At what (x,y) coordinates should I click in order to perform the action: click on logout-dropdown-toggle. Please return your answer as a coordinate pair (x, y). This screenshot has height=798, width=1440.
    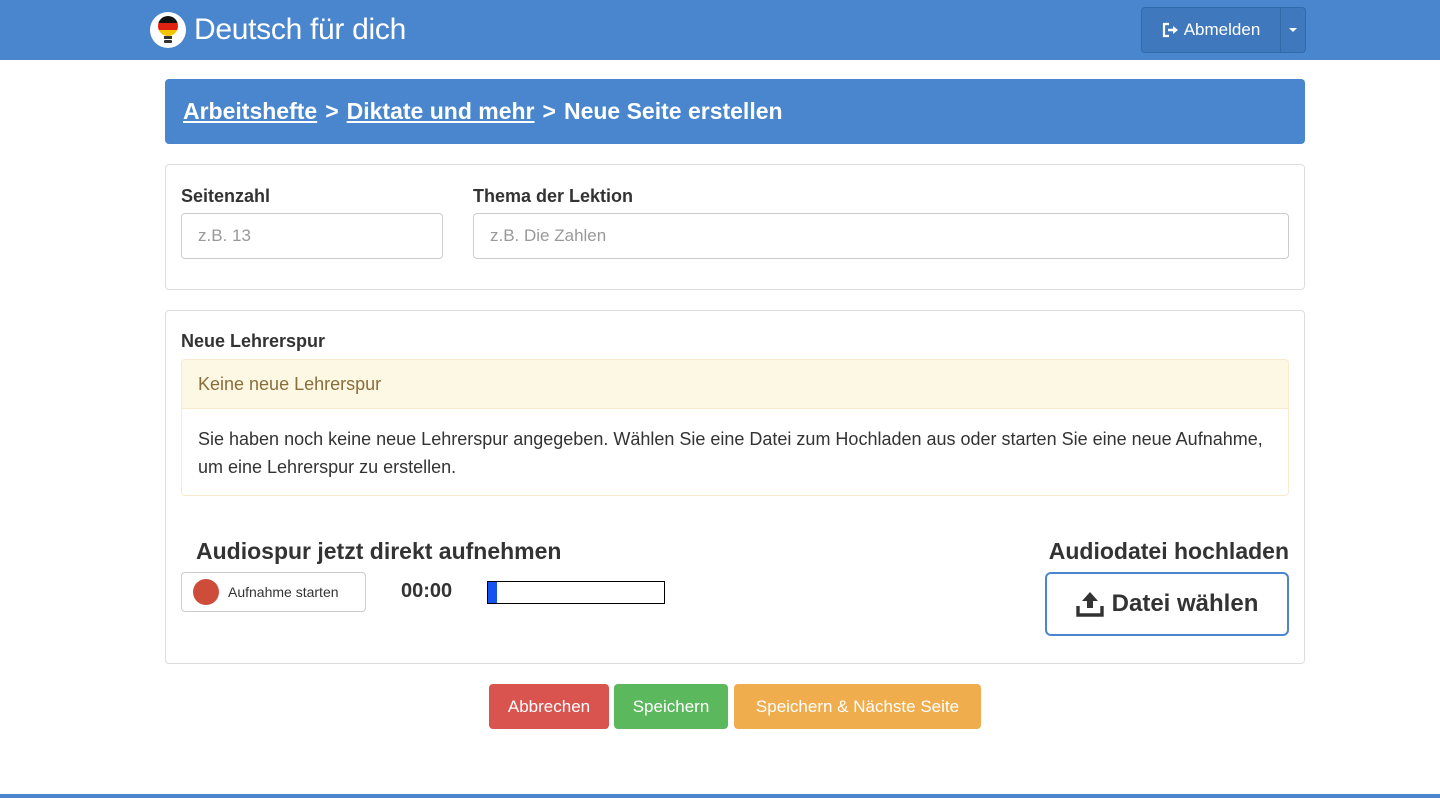
    Looking at the image, I should click on (1293, 30).